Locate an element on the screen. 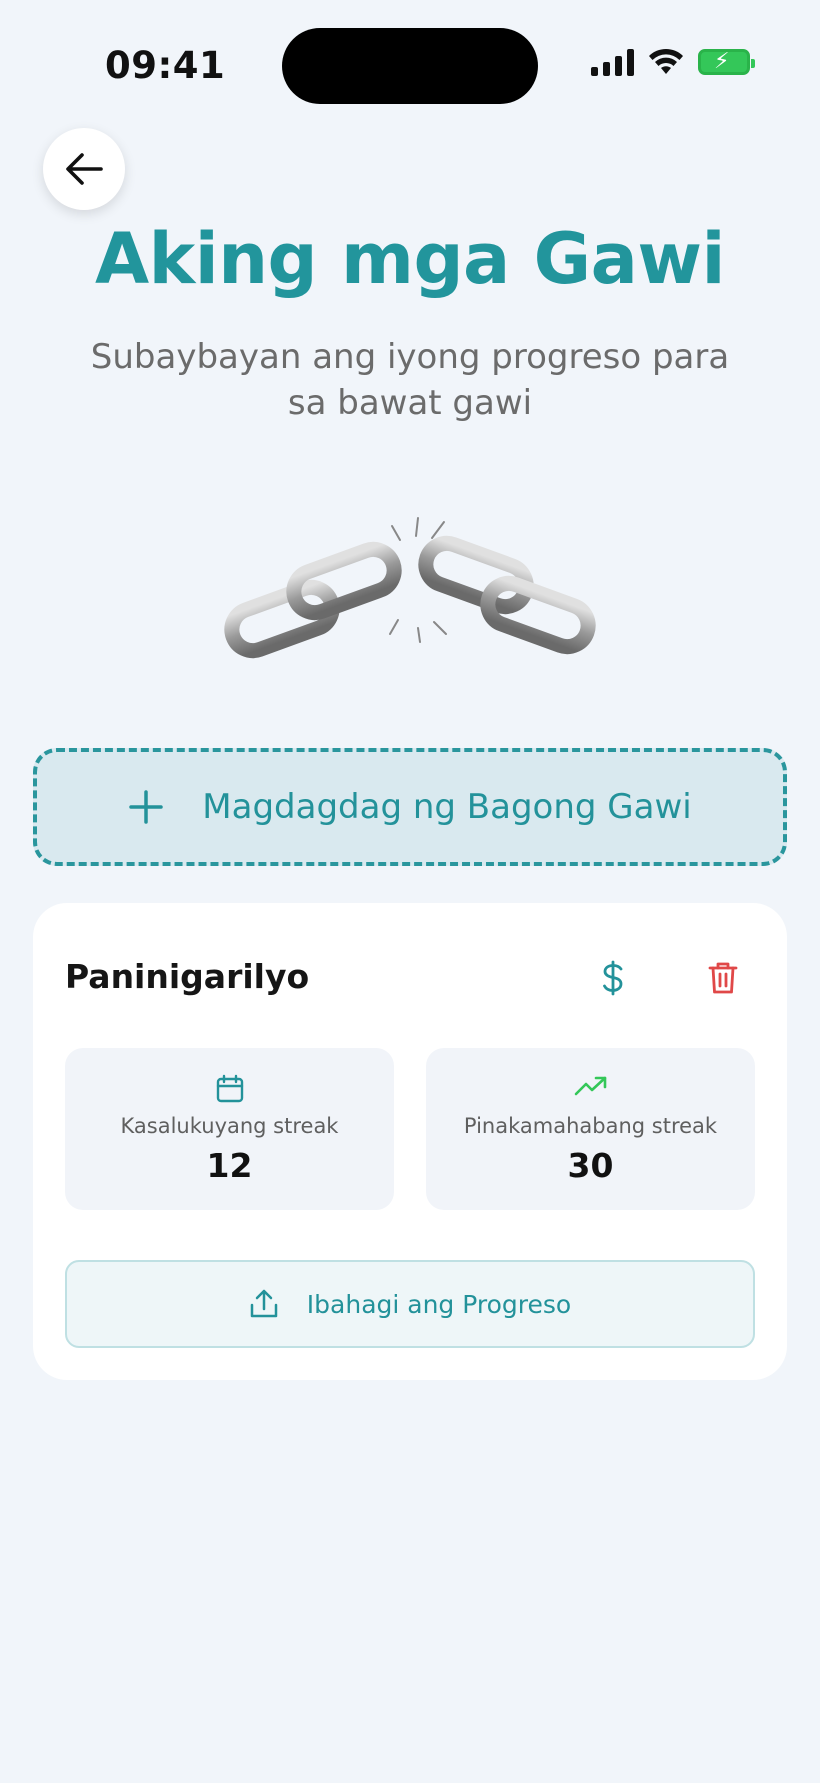  back-button is located at coordinates (84, 169).